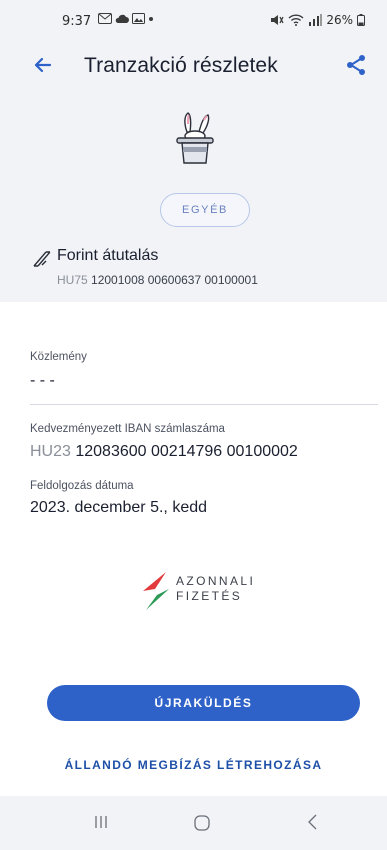 This screenshot has width=387, height=850. What do you see at coordinates (193, 765) in the screenshot?
I see `create-standing-order-link: ÁLLANDÓ MEGBÍZÁS LÉTREHOZÁSA` at bounding box center [193, 765].